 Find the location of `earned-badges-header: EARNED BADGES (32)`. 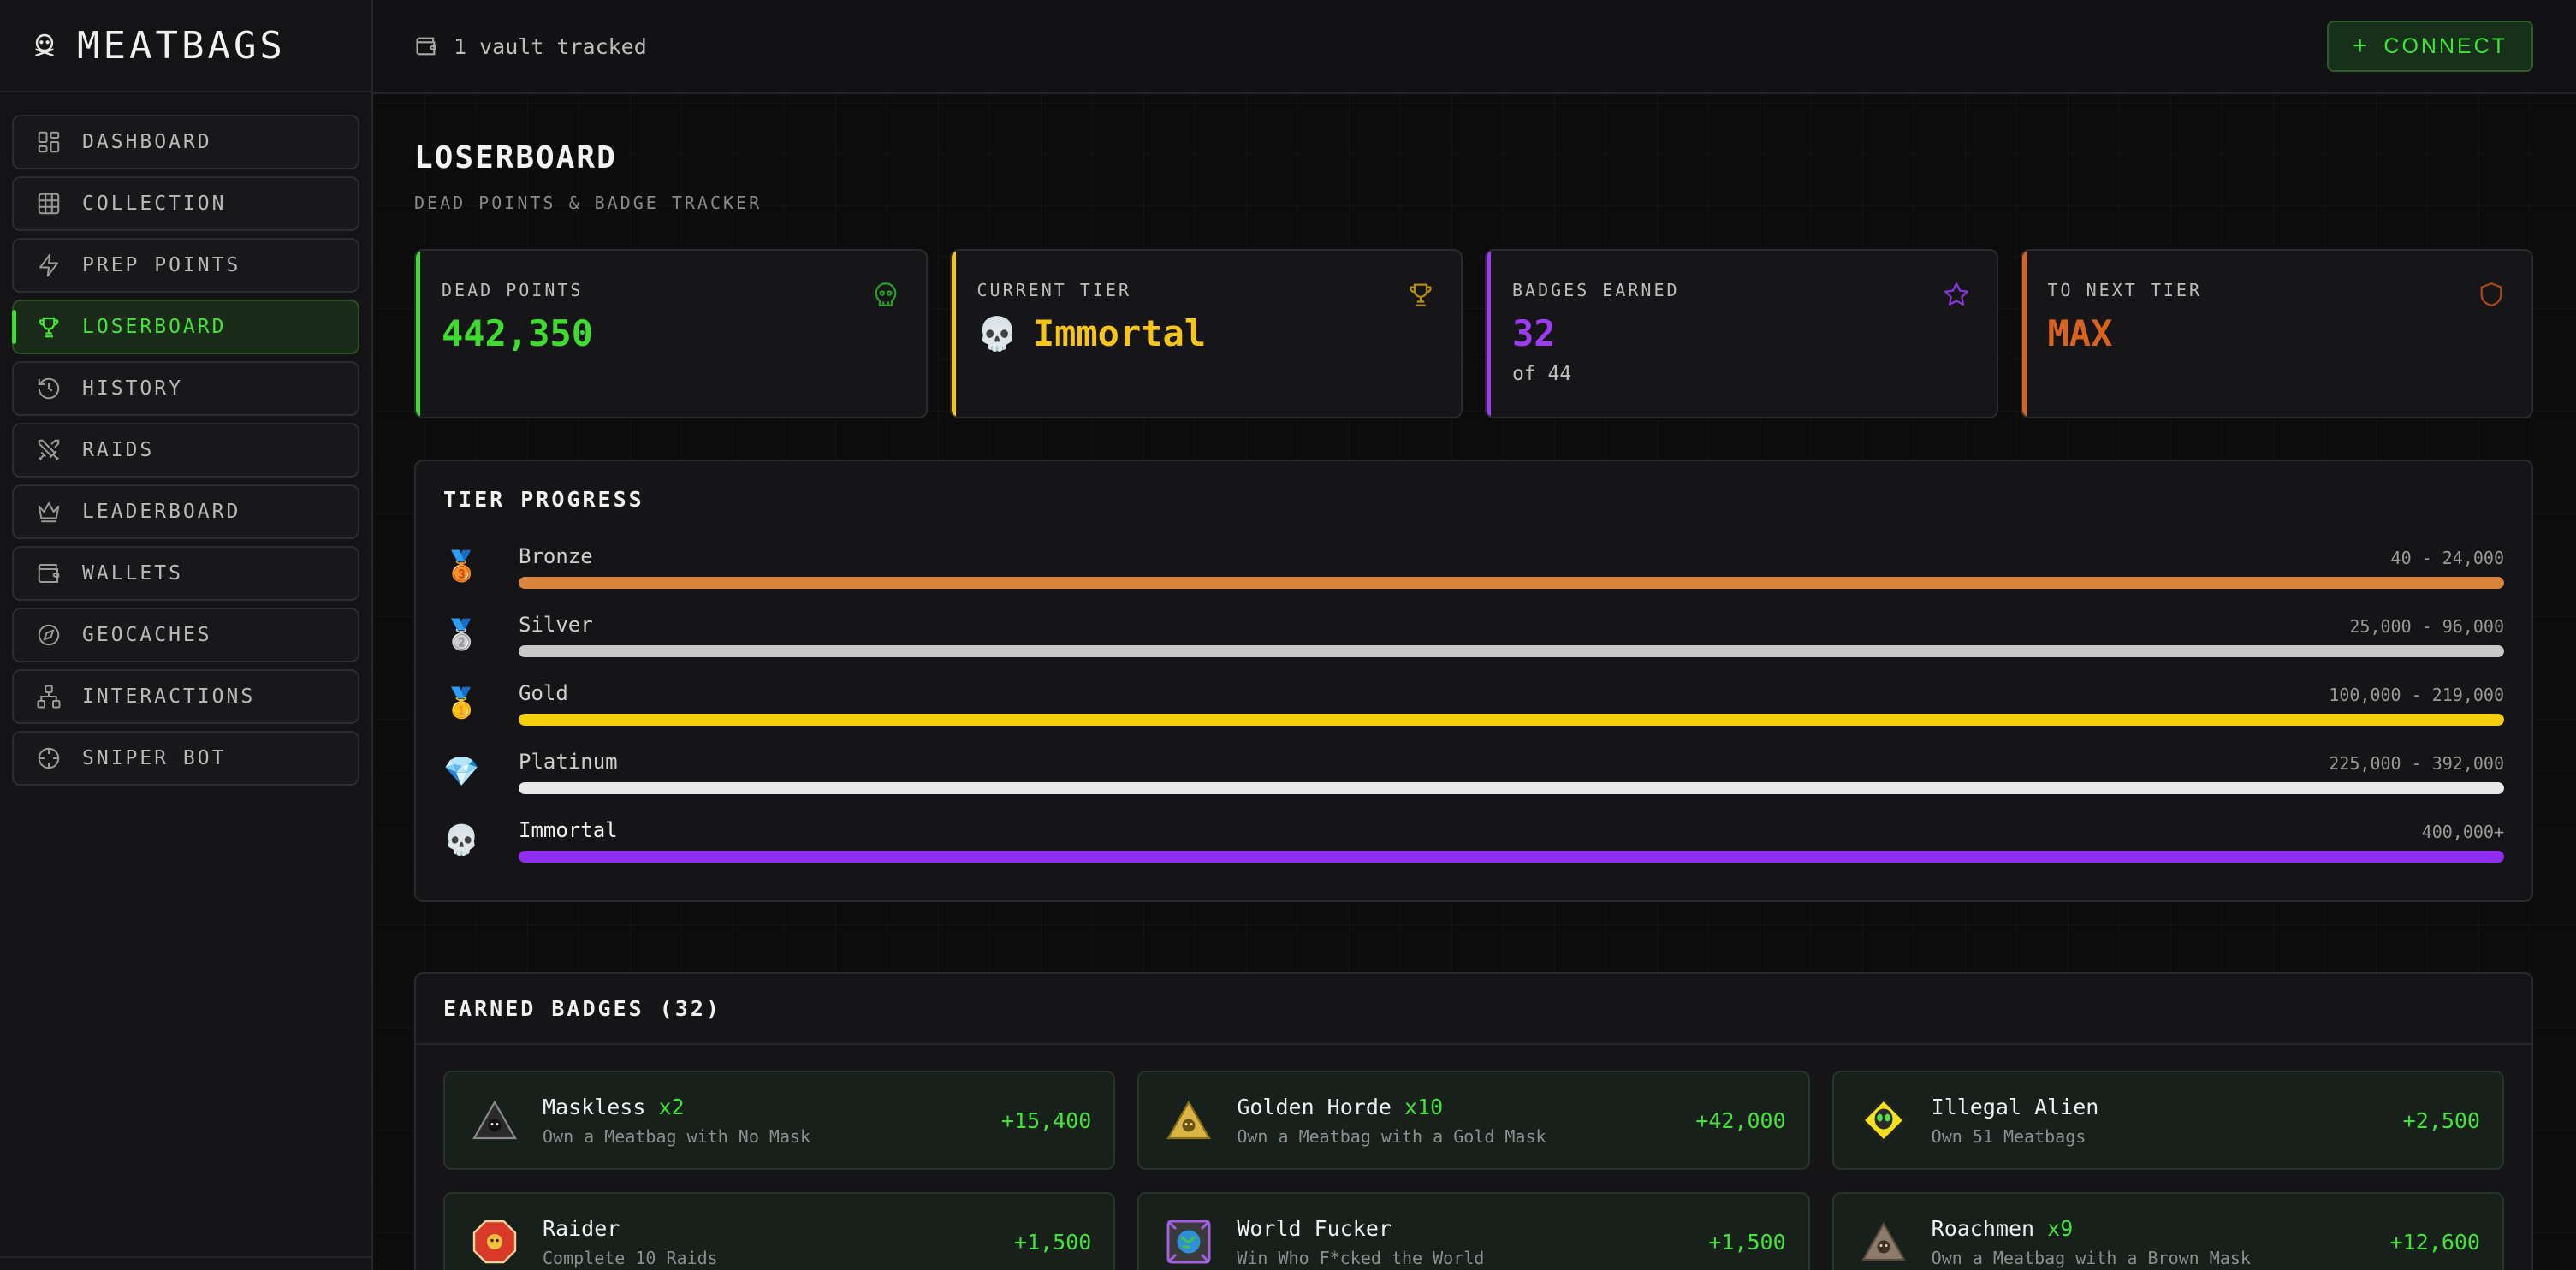

earned-badges-header: EARNED BADGES (32) is located at coordinates (1473, 1009).